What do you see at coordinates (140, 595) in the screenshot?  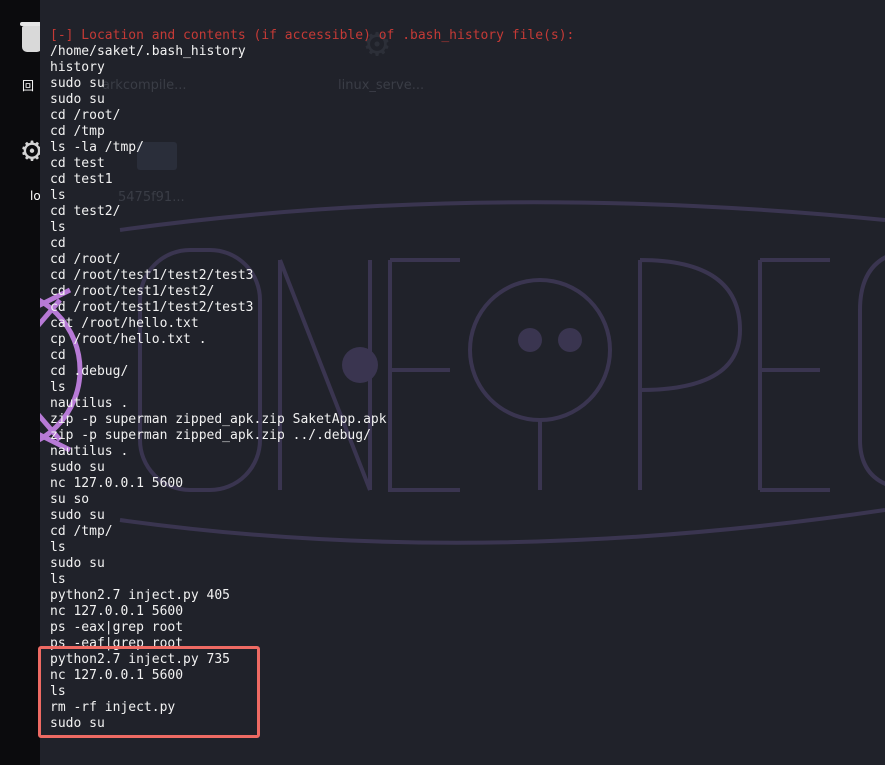 I see `history-line: python2.7 inject.py 405` at bounding box center [140, 595].